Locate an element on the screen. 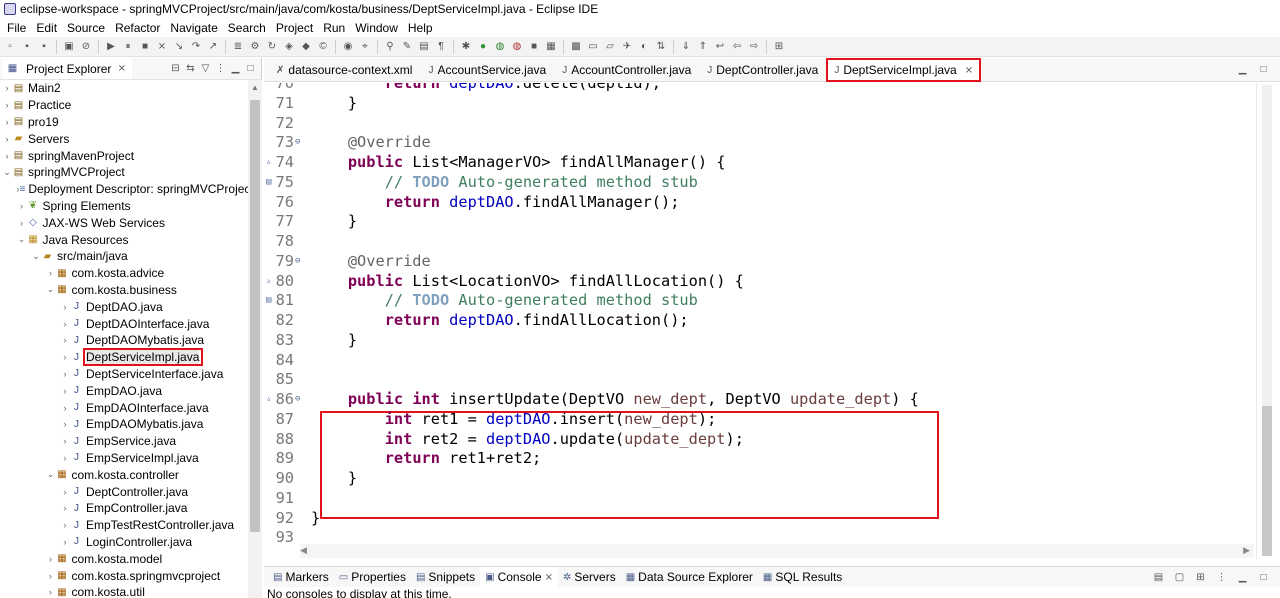 The width and height of the screenshot is (1280, 598). tree-item: › ▤ springMavenProject is located at coordinates (124, 155).